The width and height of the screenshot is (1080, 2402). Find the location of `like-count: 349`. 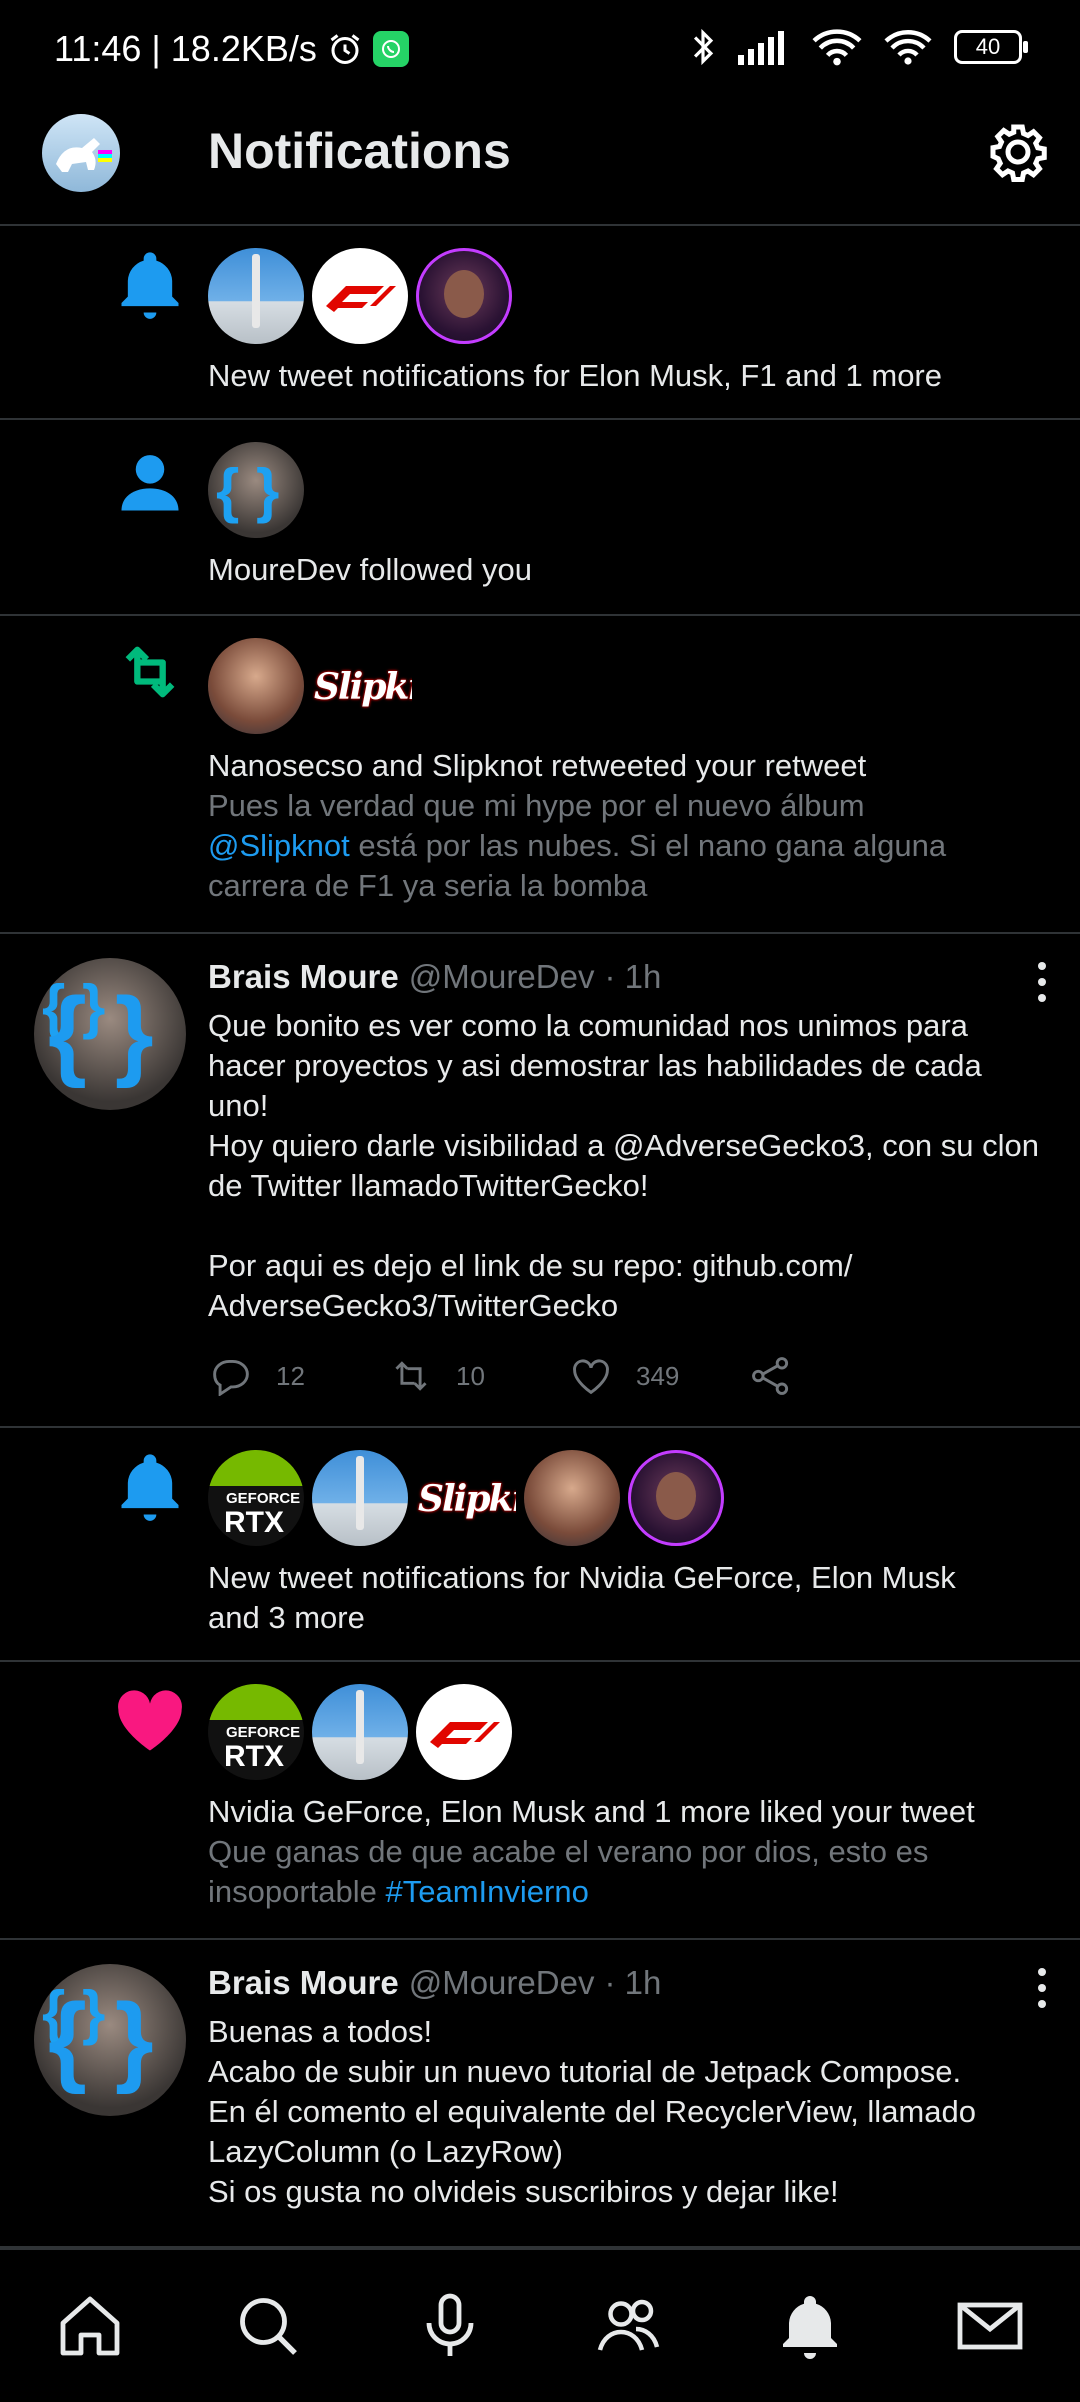

like-count: 349 is located at coordinates (658, 1375).